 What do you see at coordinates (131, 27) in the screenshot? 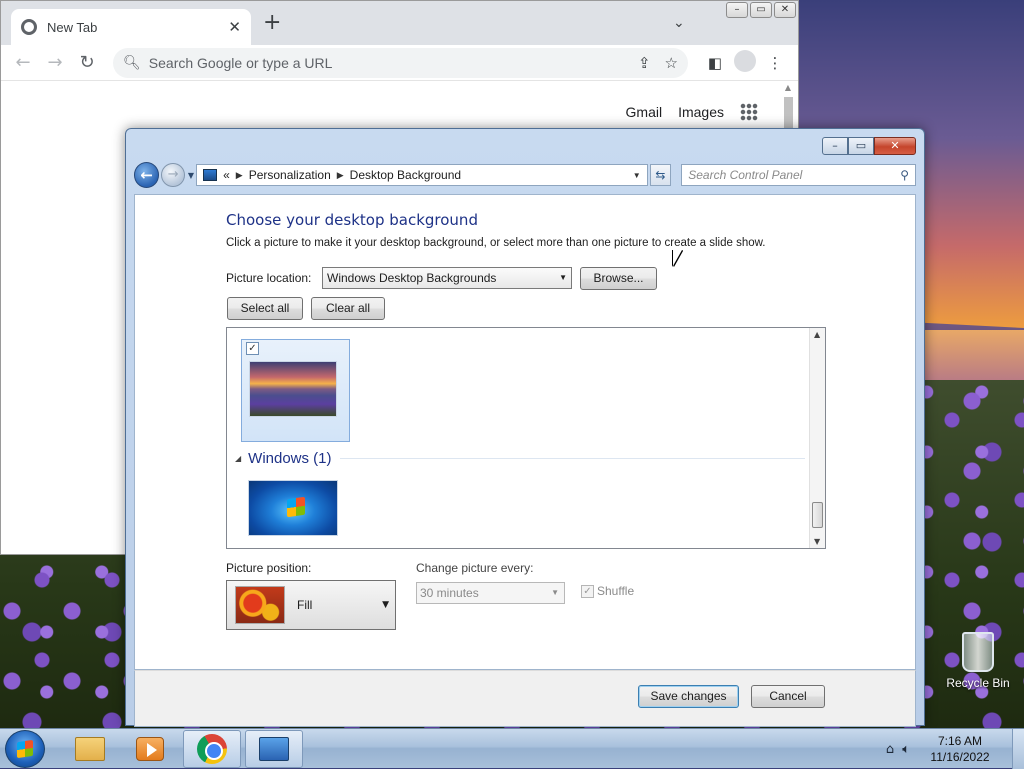
I see `tab-new-tab: New Tab ✕` at bounding box center [131, 27].